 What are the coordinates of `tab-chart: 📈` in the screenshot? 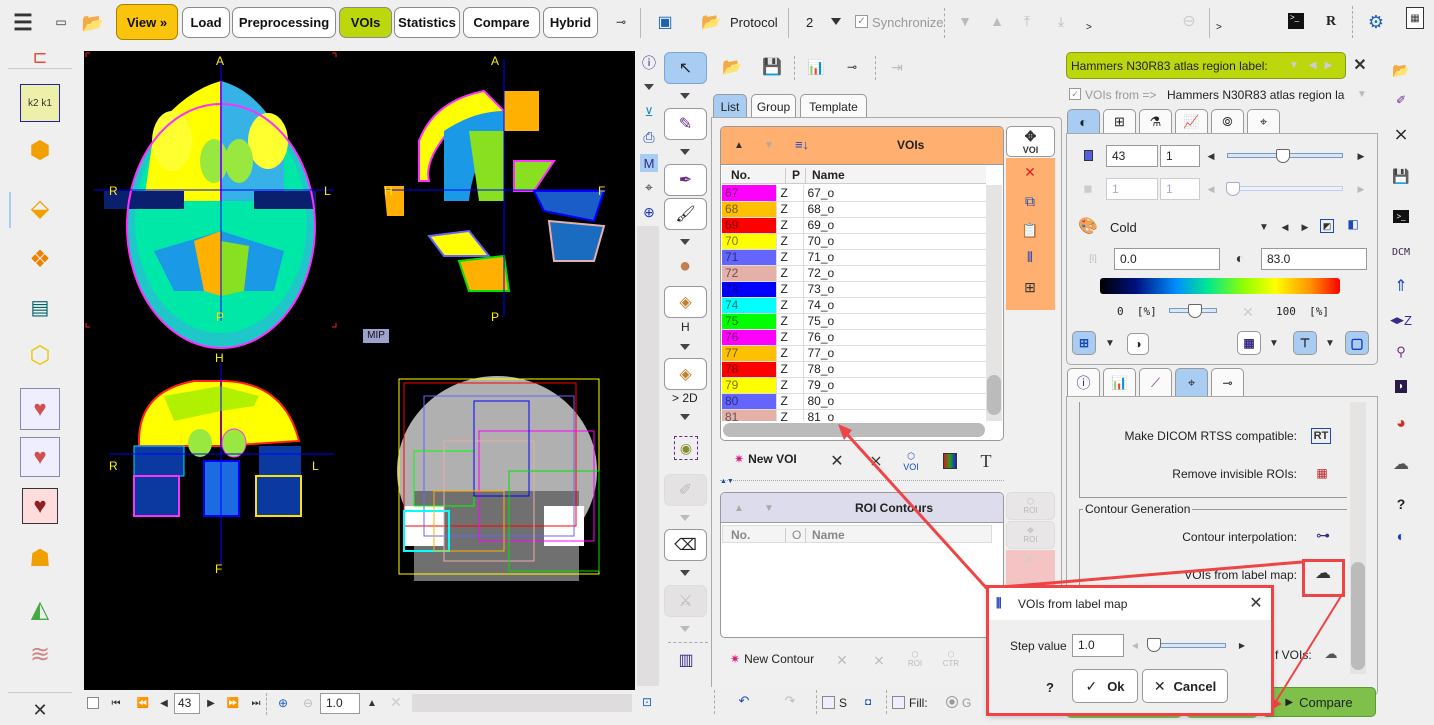 It's located at (1191, 121).